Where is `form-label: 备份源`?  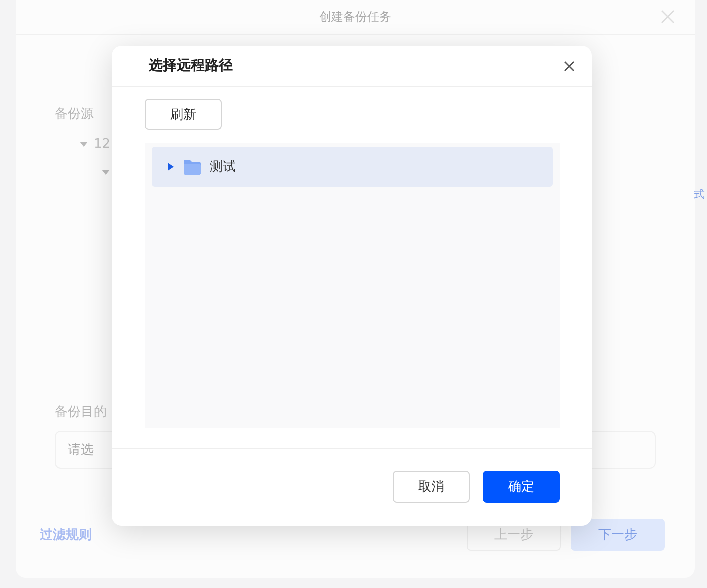 form-label: 备份源 is located at coordinates (74, 114).